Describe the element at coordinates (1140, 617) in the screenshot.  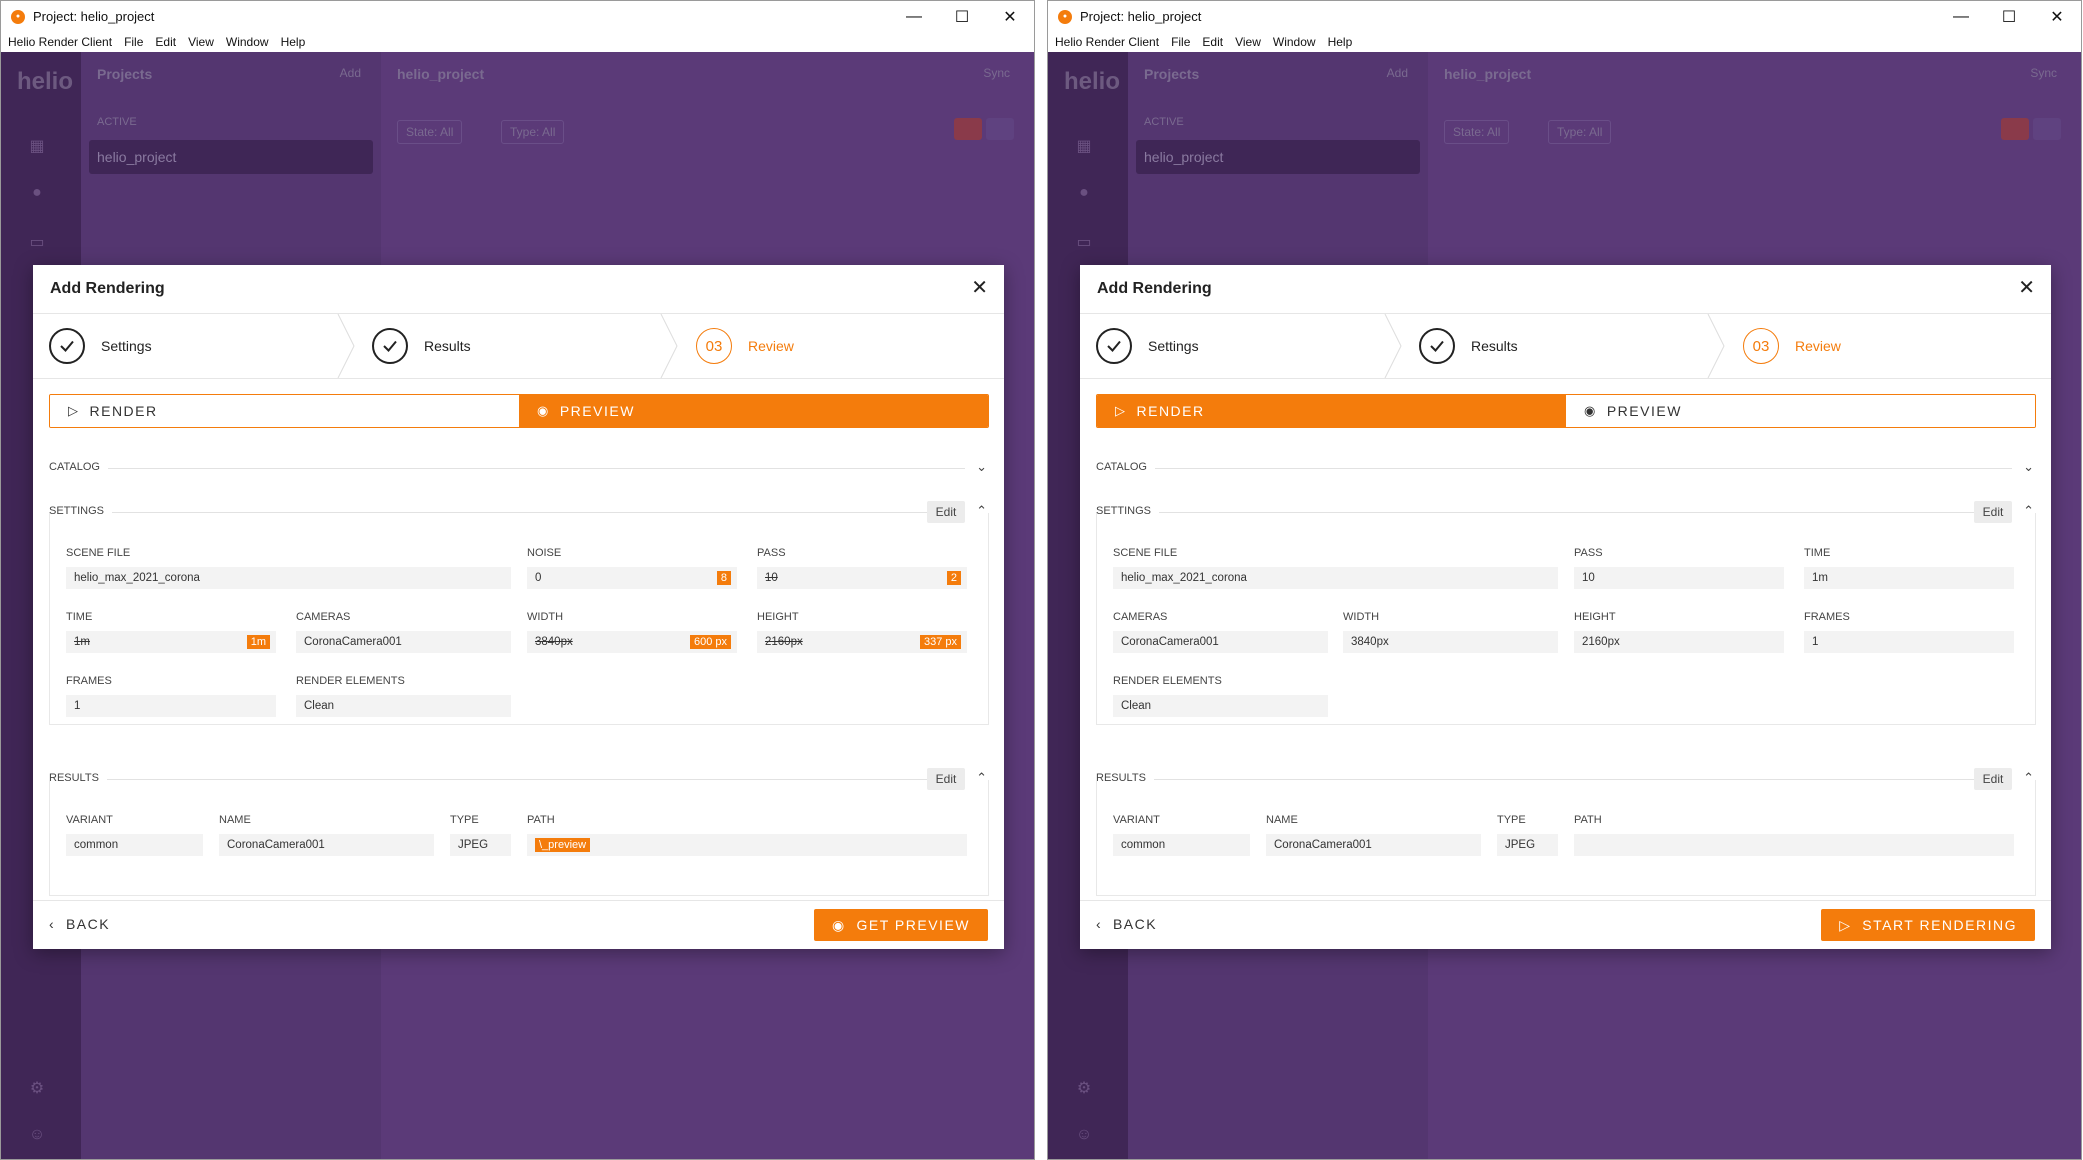
I see `field-label: CAMERAS` at that location.